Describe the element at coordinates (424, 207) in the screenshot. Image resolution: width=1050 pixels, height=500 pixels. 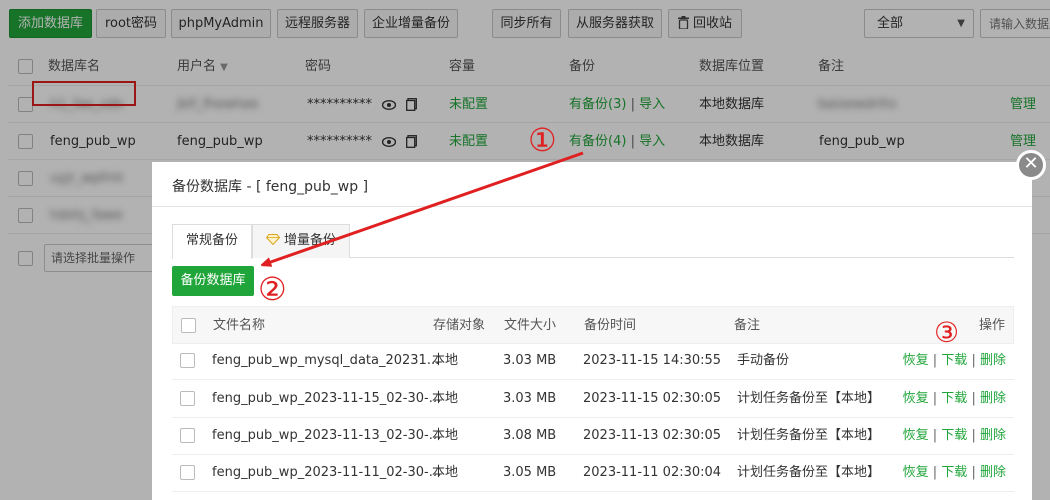
I see `annotation-arrow` at that location.